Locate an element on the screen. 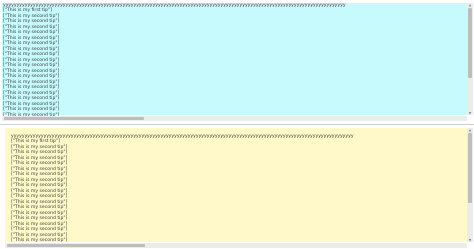  top-vertical-scroll-thumb is located at coordinates (470, 43).